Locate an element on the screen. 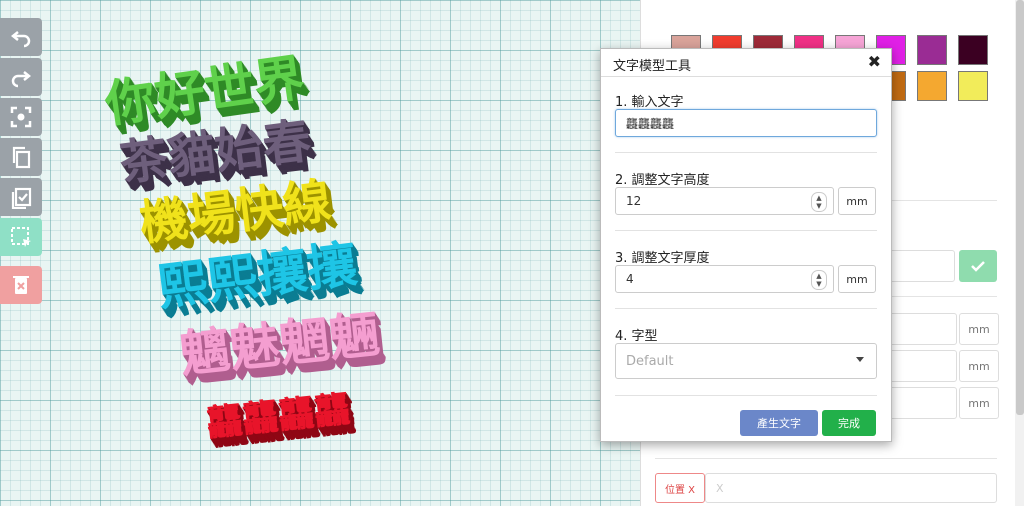 The height and width of the screenshot is (506, 1024). dialog-header-divider is located at coordinates (746, 76).